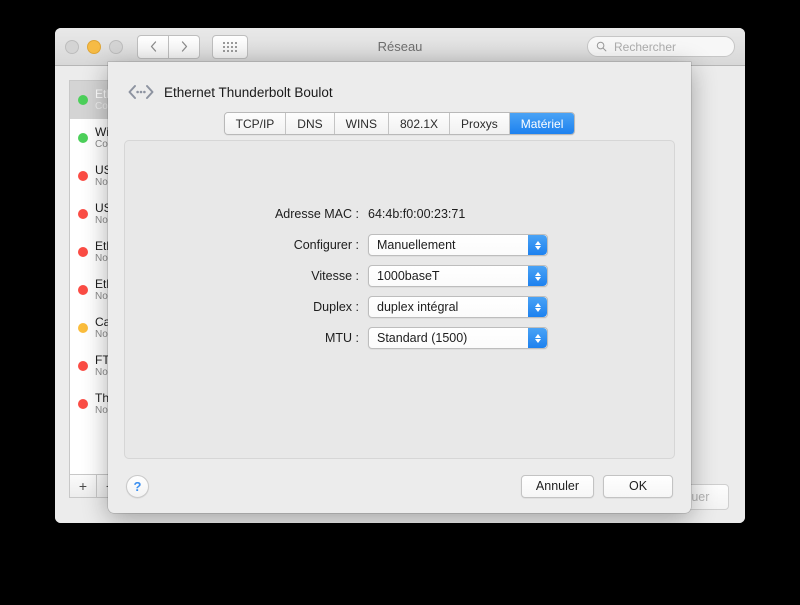  I want to click on sheet-footer: ? Annuler OK, so click(399, 486).